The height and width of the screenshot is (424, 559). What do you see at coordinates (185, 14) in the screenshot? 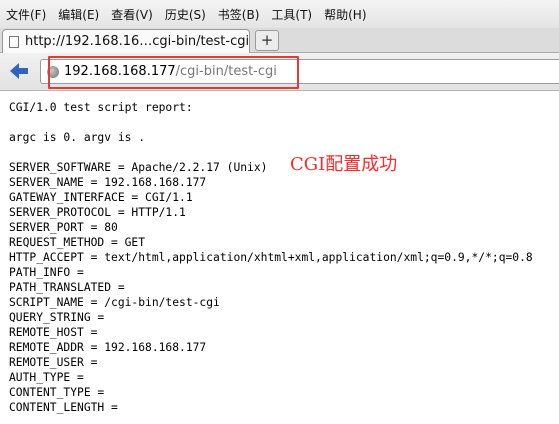
I see `menu-history: 历史(S)` at bounding box center [185, 14].